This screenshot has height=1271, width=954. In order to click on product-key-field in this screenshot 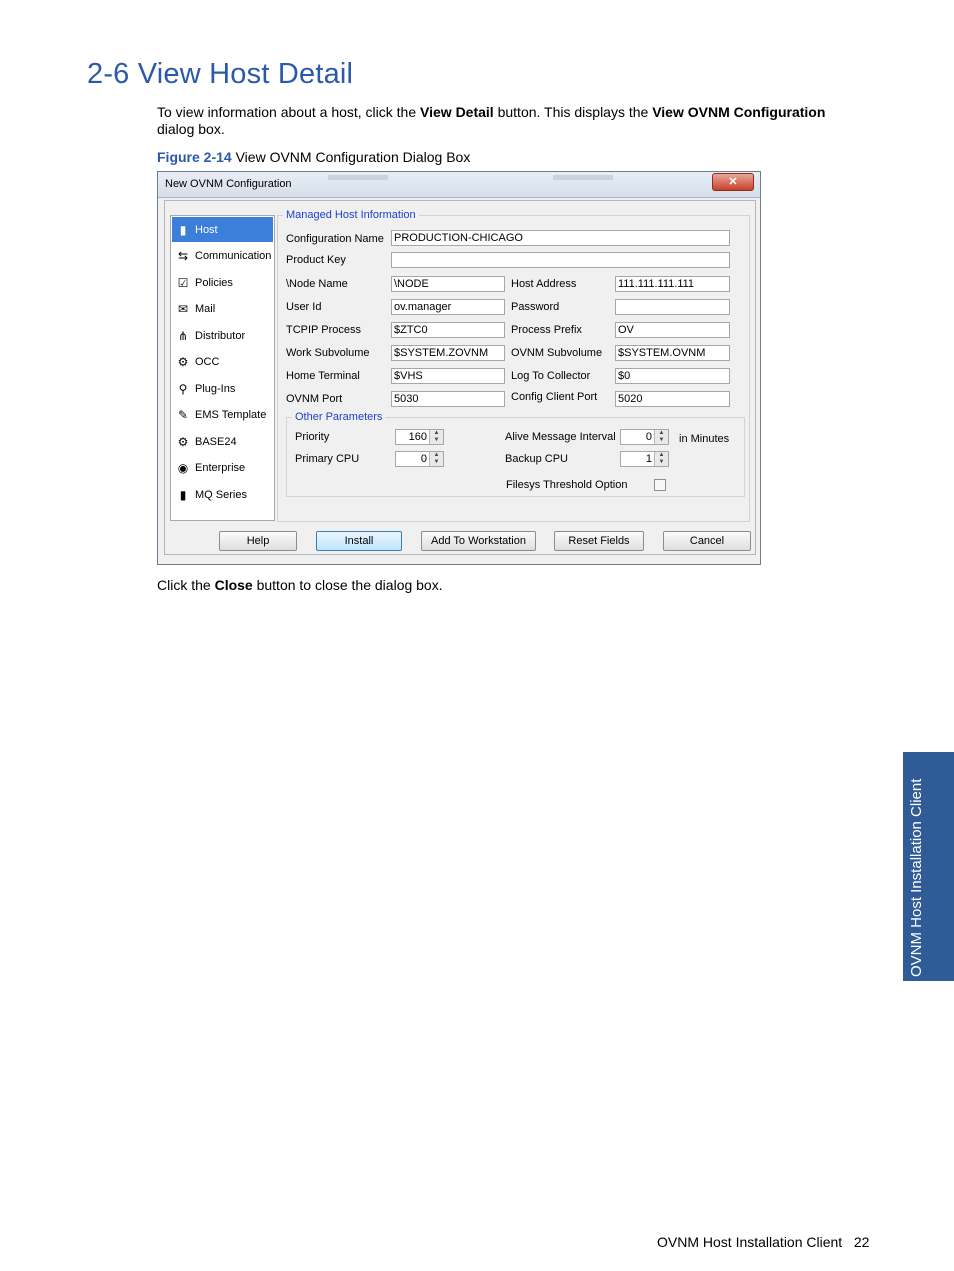, I will do `click(560, 260)`.